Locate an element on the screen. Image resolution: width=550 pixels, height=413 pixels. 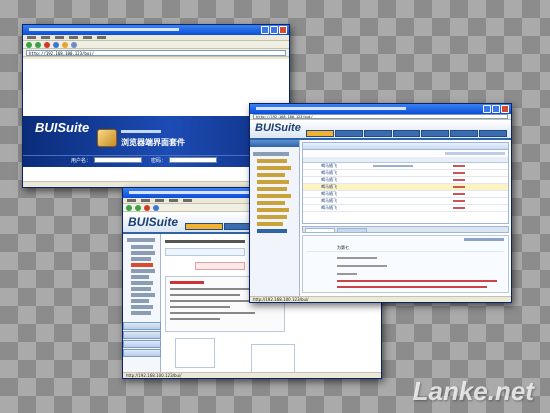
form-row: 为第七 is located at coordinates (405, 248).